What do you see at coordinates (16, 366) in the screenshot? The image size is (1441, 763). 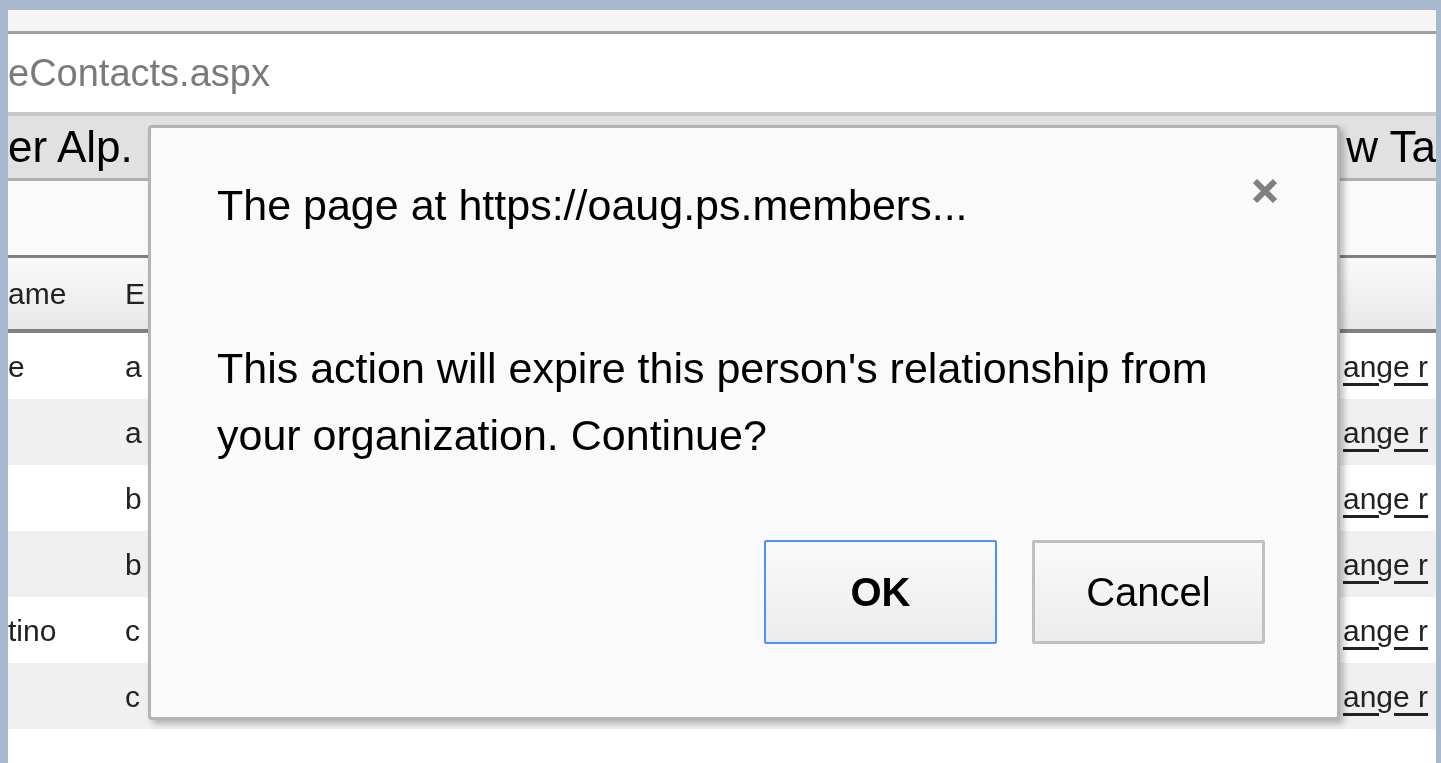 I see `table-cell: e` at bounding box center [16, 366].